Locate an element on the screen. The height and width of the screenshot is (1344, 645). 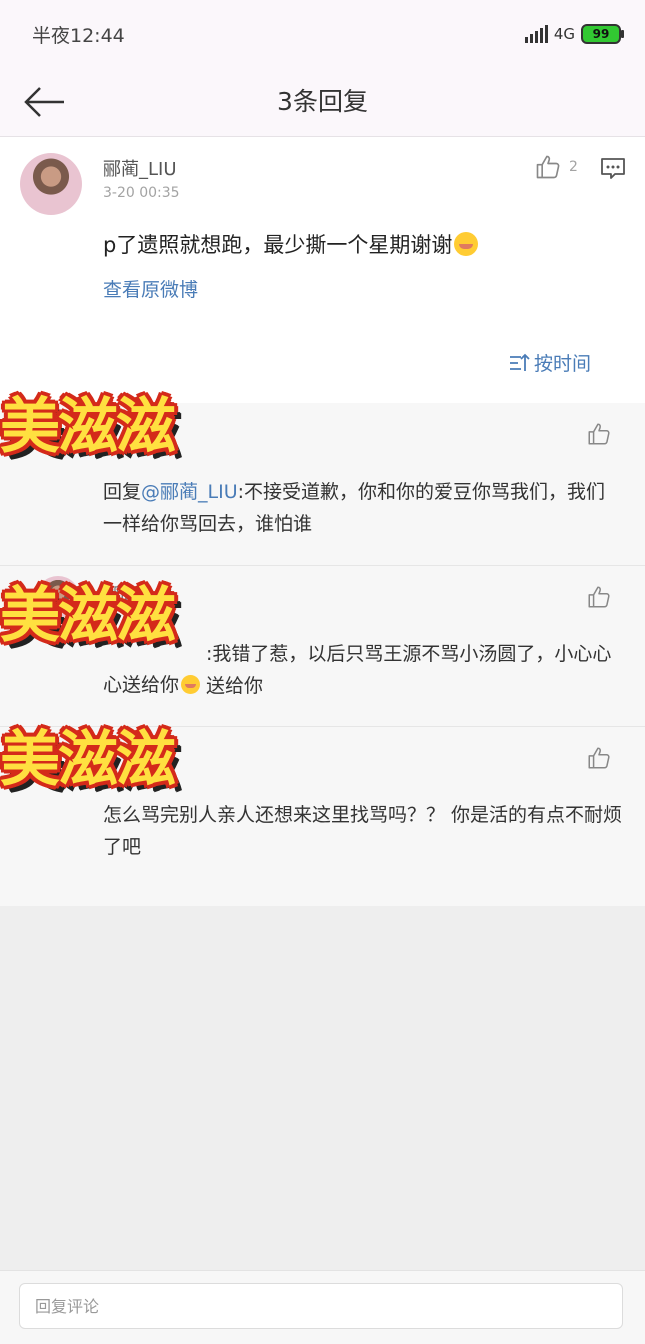
status-icons: 4G 99 is located at coordinates (574, 34).